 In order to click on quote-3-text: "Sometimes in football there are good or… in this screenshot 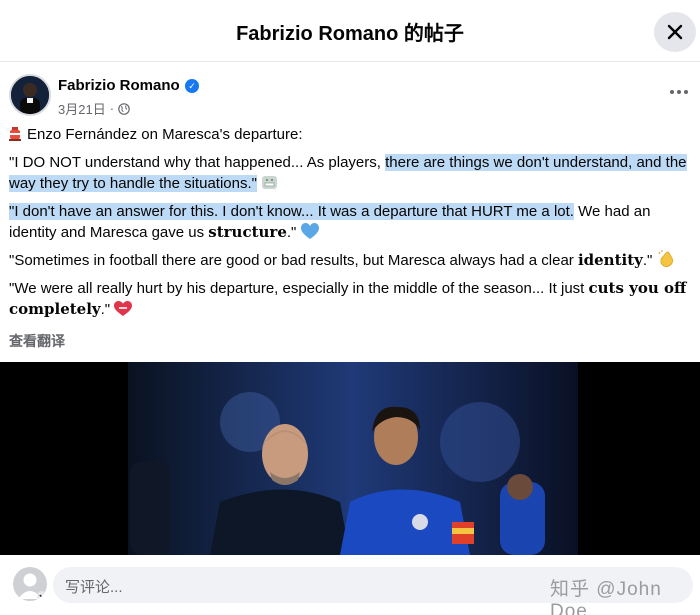, I will do `click(293, 260)`.